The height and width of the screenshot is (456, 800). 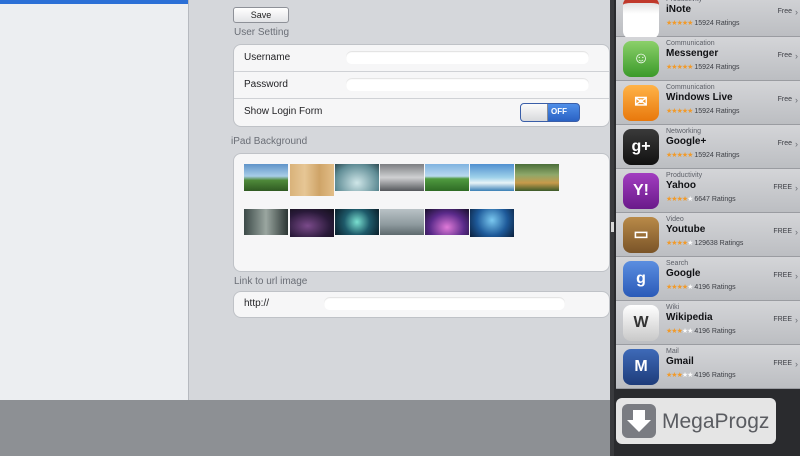 I want to click on download-arrow-icon, so click(x=639, y=421).